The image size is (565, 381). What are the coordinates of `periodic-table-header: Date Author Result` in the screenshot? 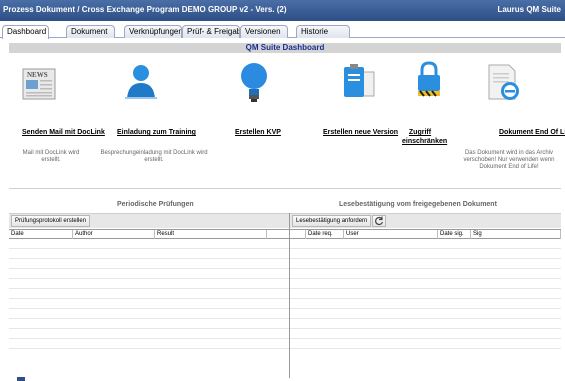 It's located at (149, 234).